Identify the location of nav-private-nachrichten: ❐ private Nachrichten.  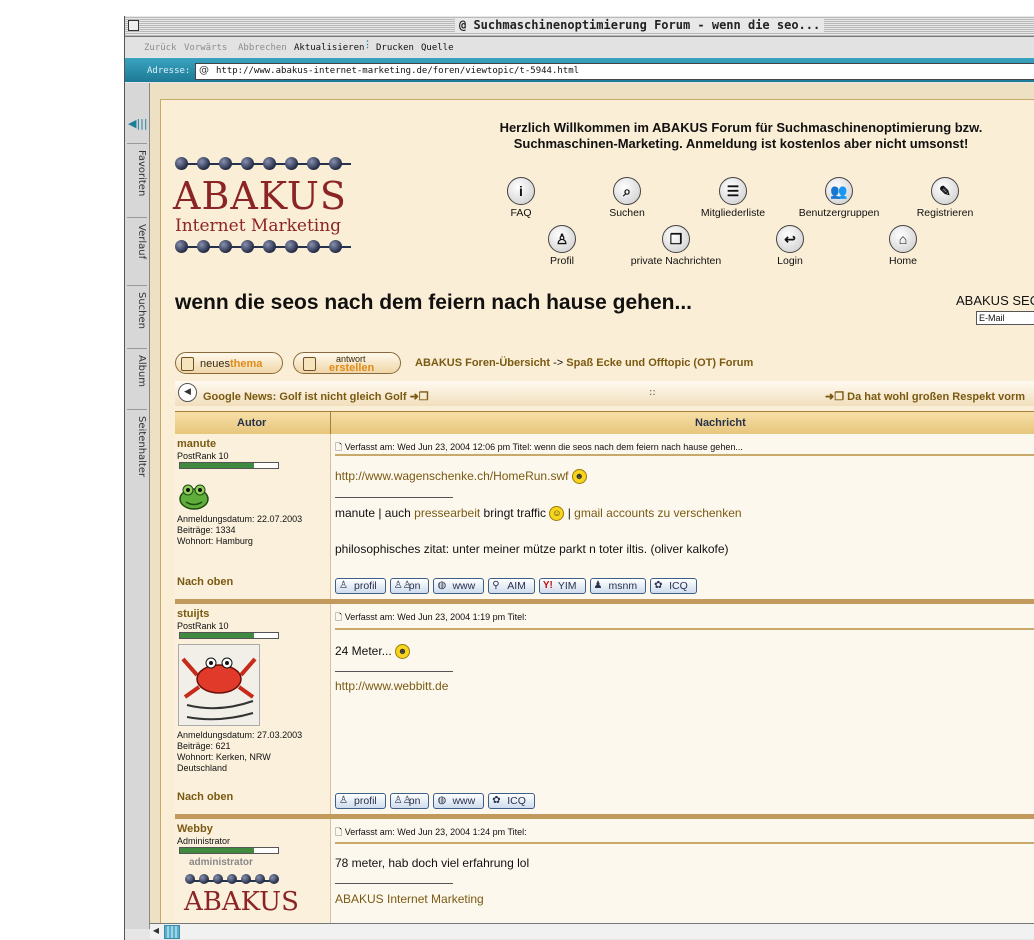
(676, 246).